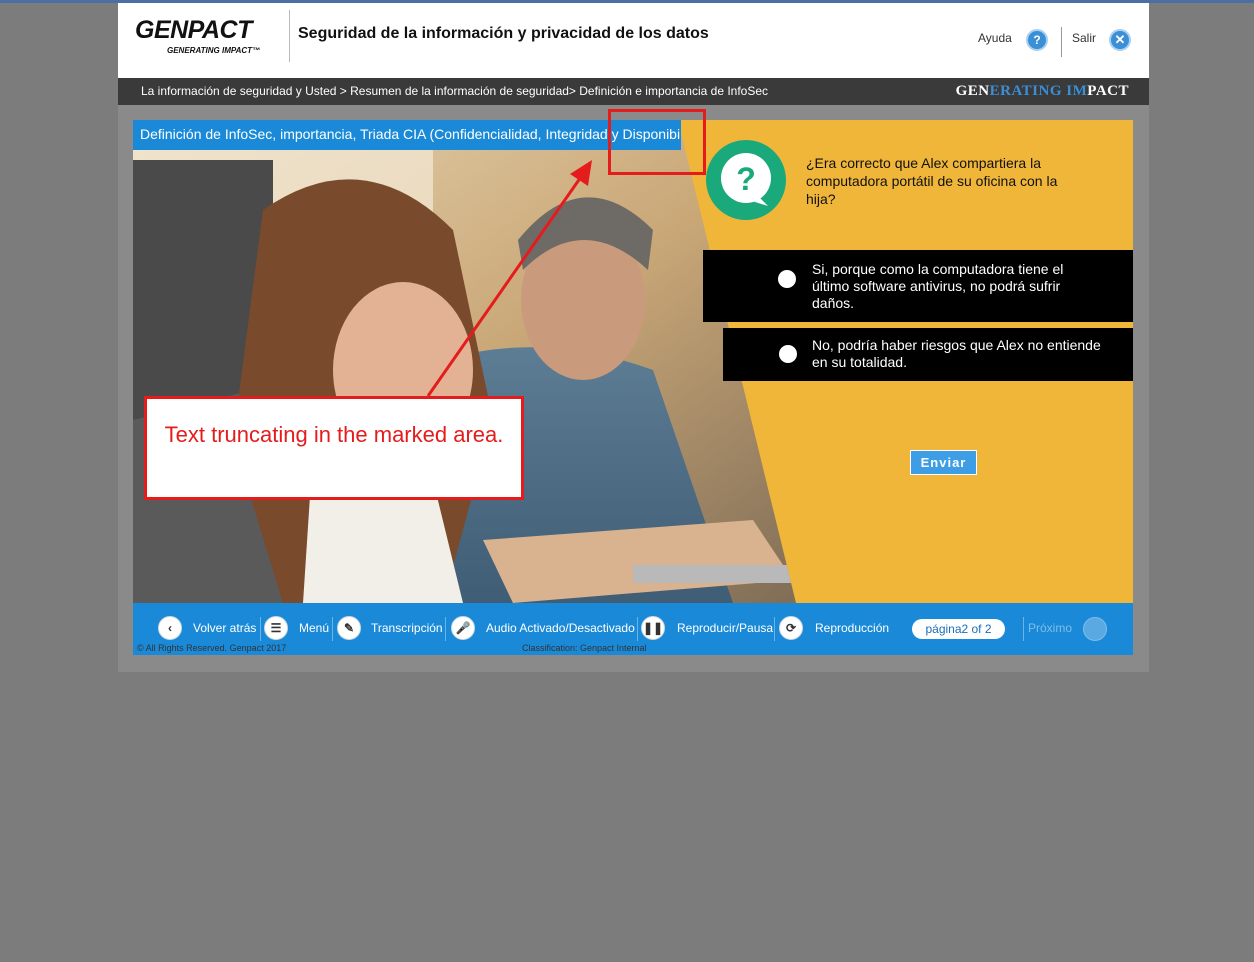 This screenshot has height=962, width=1254. Describe the element at coordinates (225, 628) in the screenshot. I see `back-label: Volver atrás` at that location.